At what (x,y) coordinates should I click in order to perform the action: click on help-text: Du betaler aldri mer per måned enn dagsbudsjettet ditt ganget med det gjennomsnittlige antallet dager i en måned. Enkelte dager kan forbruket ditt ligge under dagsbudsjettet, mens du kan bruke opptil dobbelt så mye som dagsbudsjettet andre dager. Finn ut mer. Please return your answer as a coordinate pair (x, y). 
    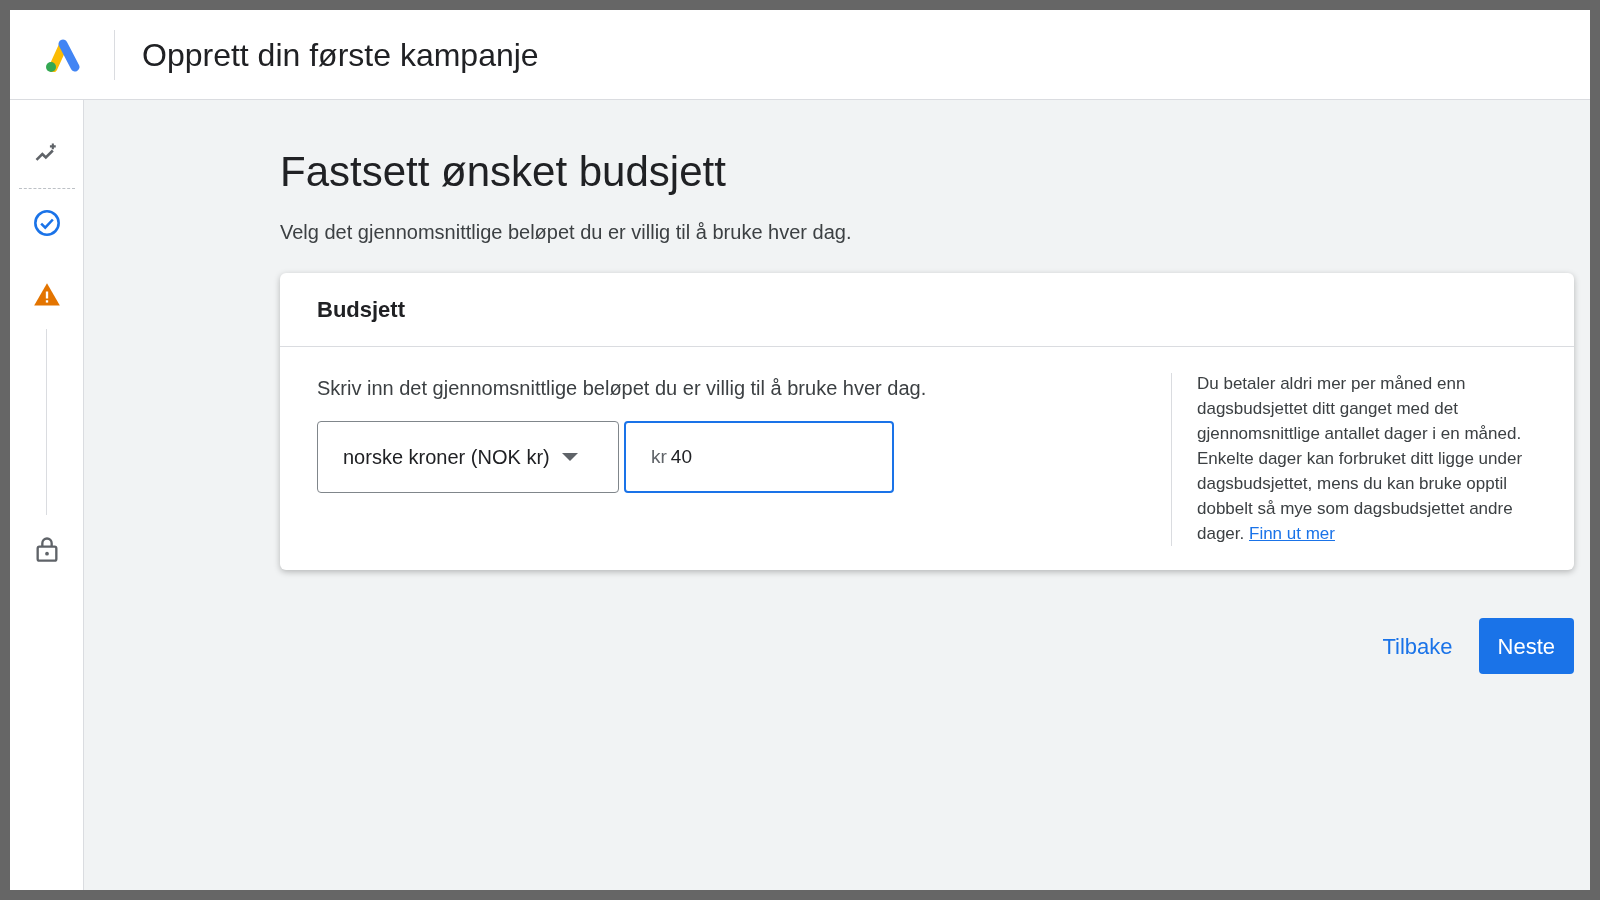
    Looking at the image, I should click on (1360, 459).